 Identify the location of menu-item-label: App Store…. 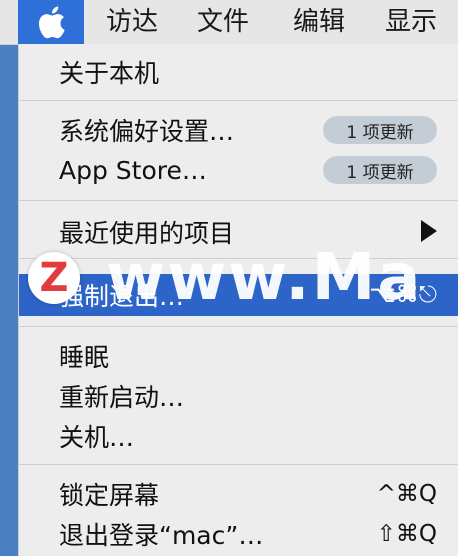
(133, 170).